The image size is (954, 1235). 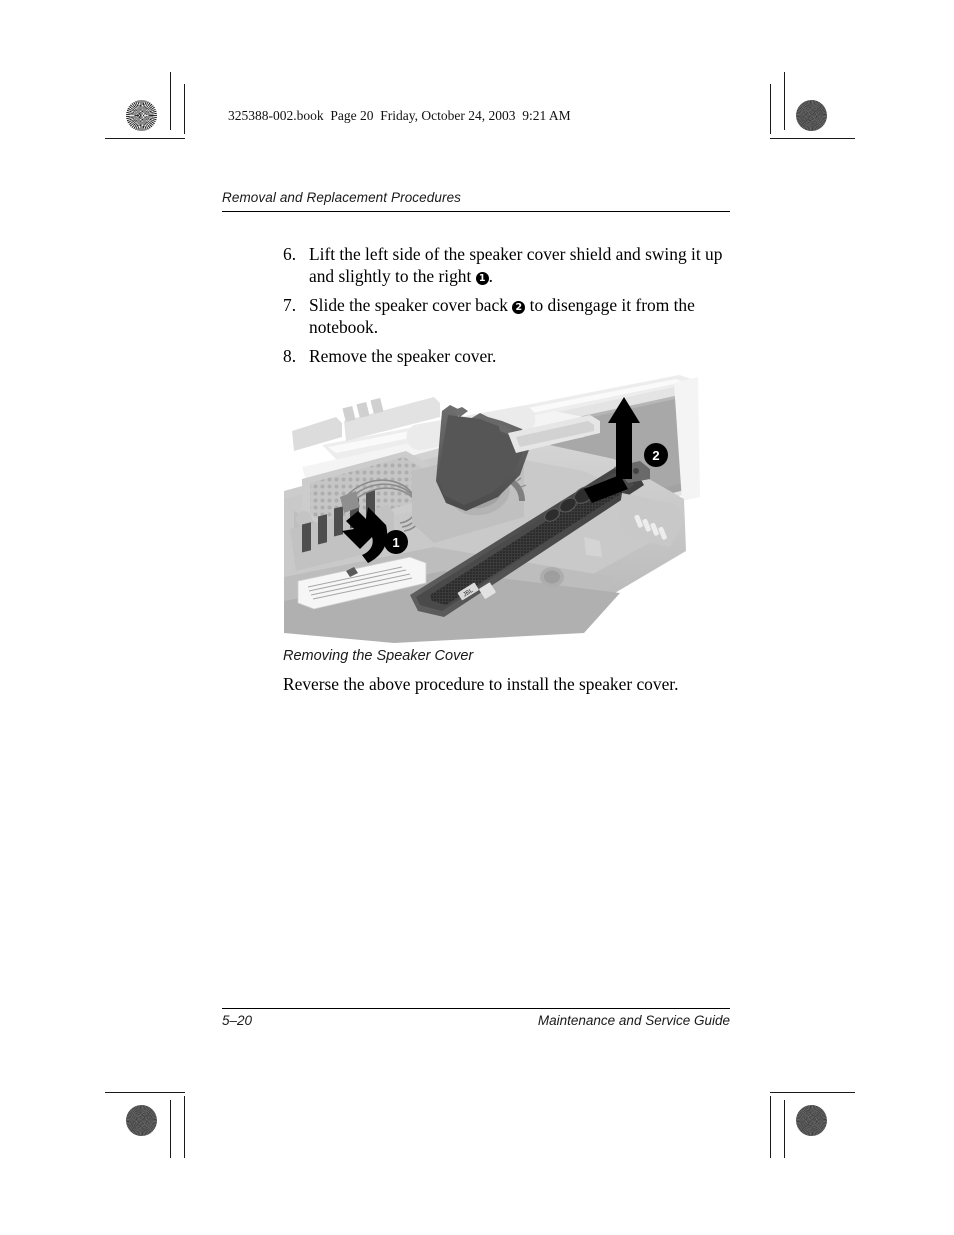 What do you see at coordinates (509, 357) in the screenshot?
I see `list-item: 8. Remove the speaker cover.` at bounding box center [509, 357].